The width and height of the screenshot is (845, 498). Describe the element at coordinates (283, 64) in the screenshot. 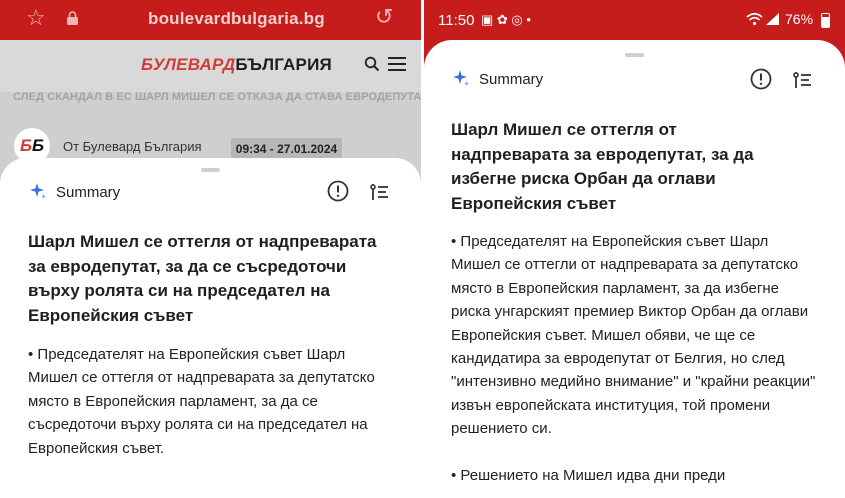

I see `logo-part2: БЪЛГАРИЯ` at that location.